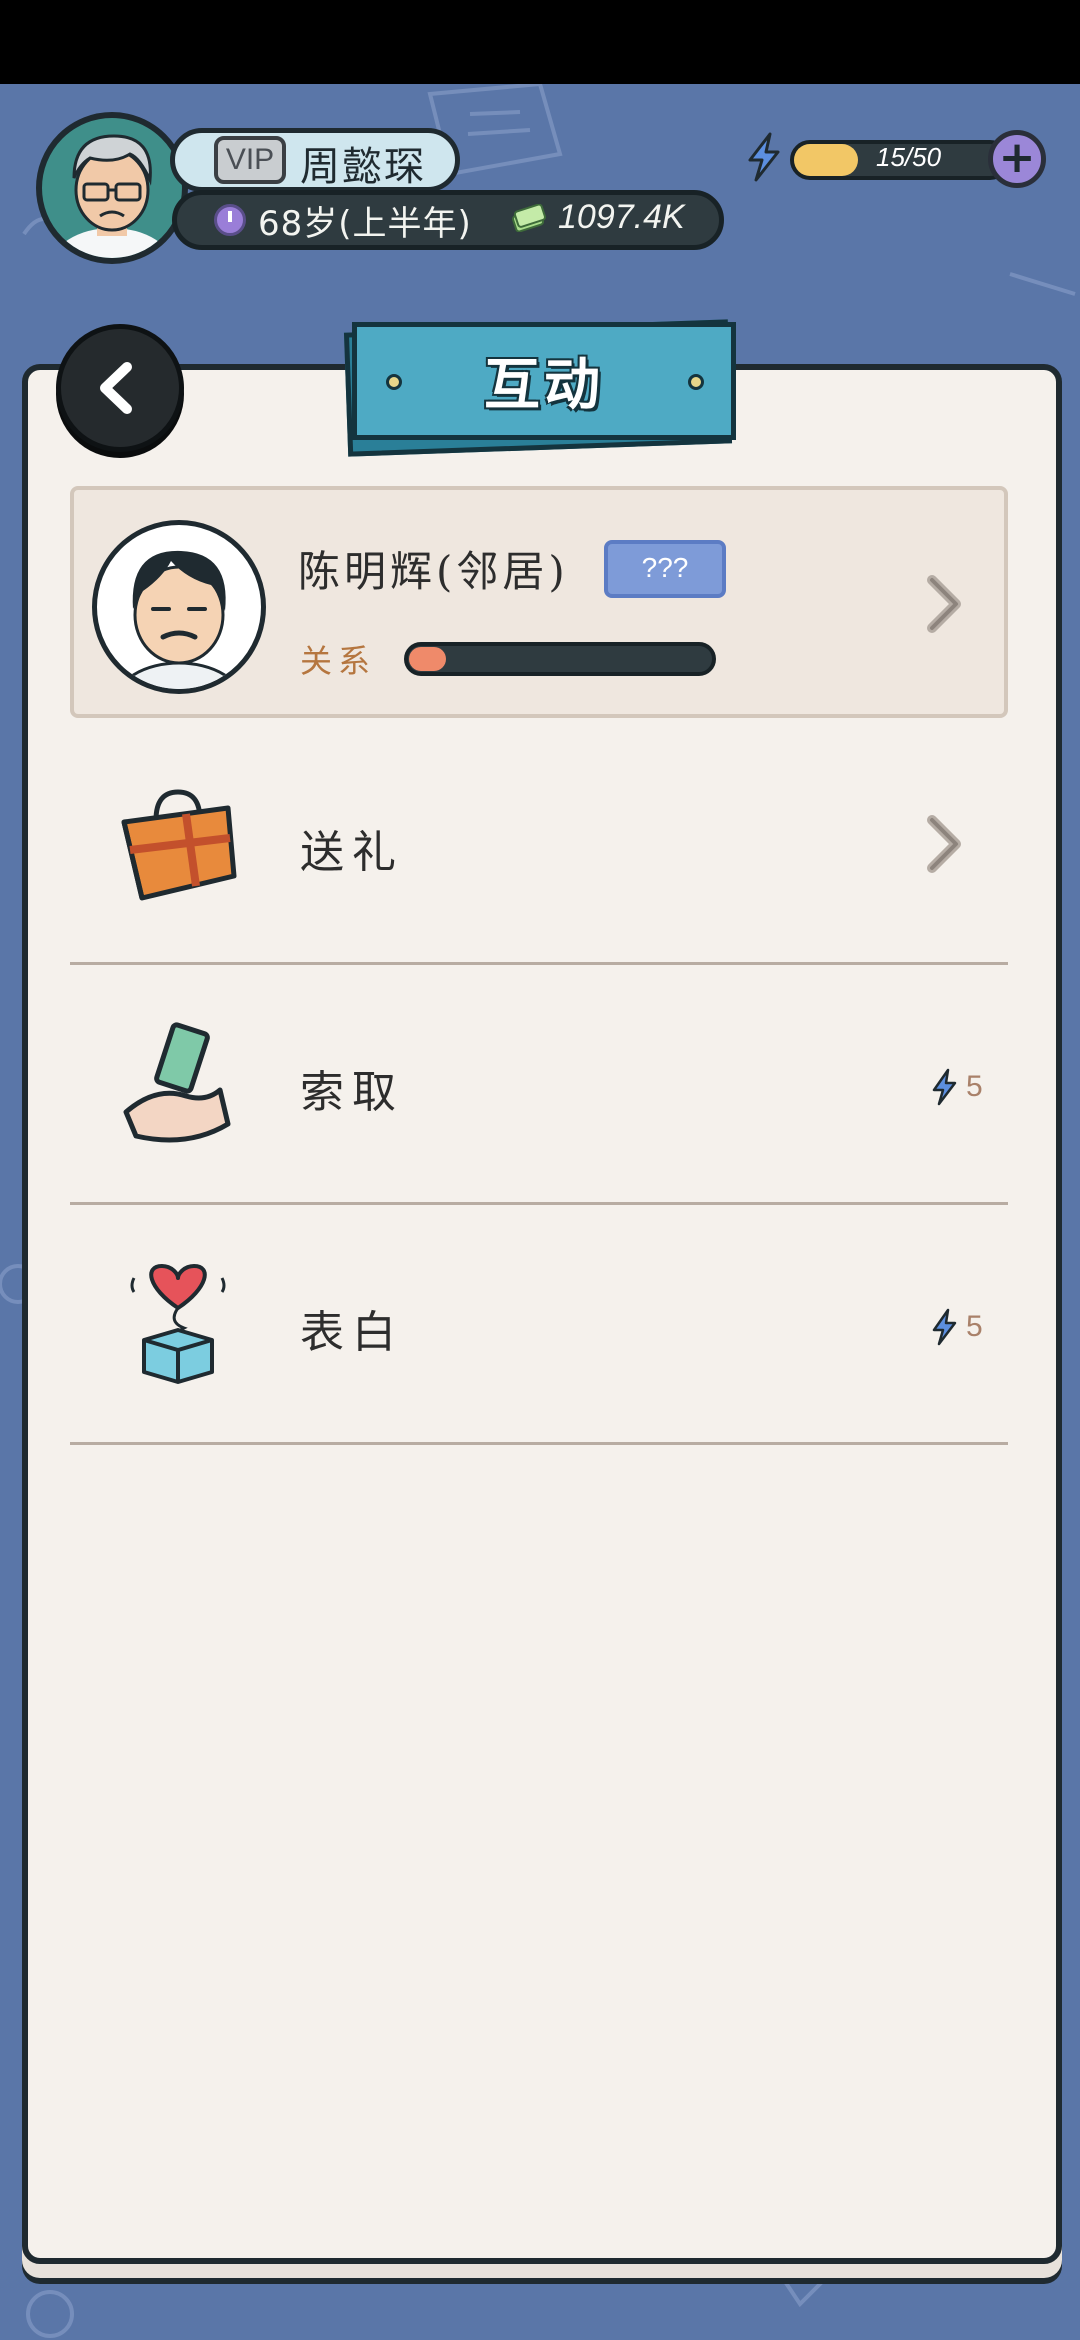 Image resolution: width=1080 pixels, height=2340 pixels. What do you see at coordinates (826, 160) in the screenshot?
I see `energy-bar-fill` at bounding box center [826, 160].